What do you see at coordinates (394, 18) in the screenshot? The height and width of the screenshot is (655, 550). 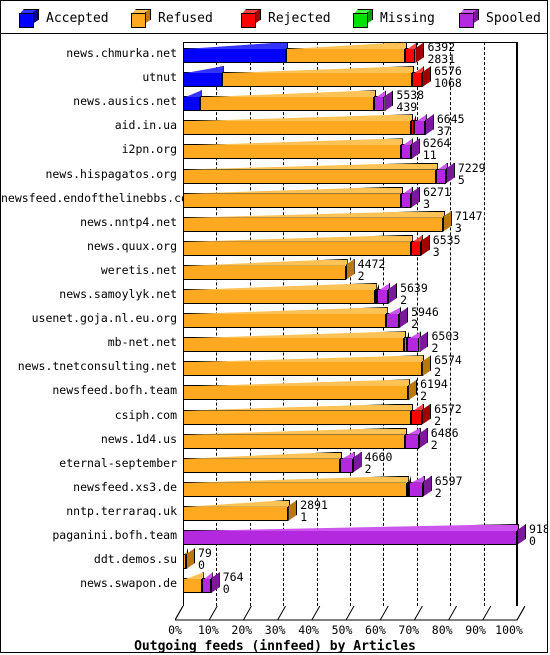 I see `legend-item-missing: Missing` at bounding box center [394, 18].